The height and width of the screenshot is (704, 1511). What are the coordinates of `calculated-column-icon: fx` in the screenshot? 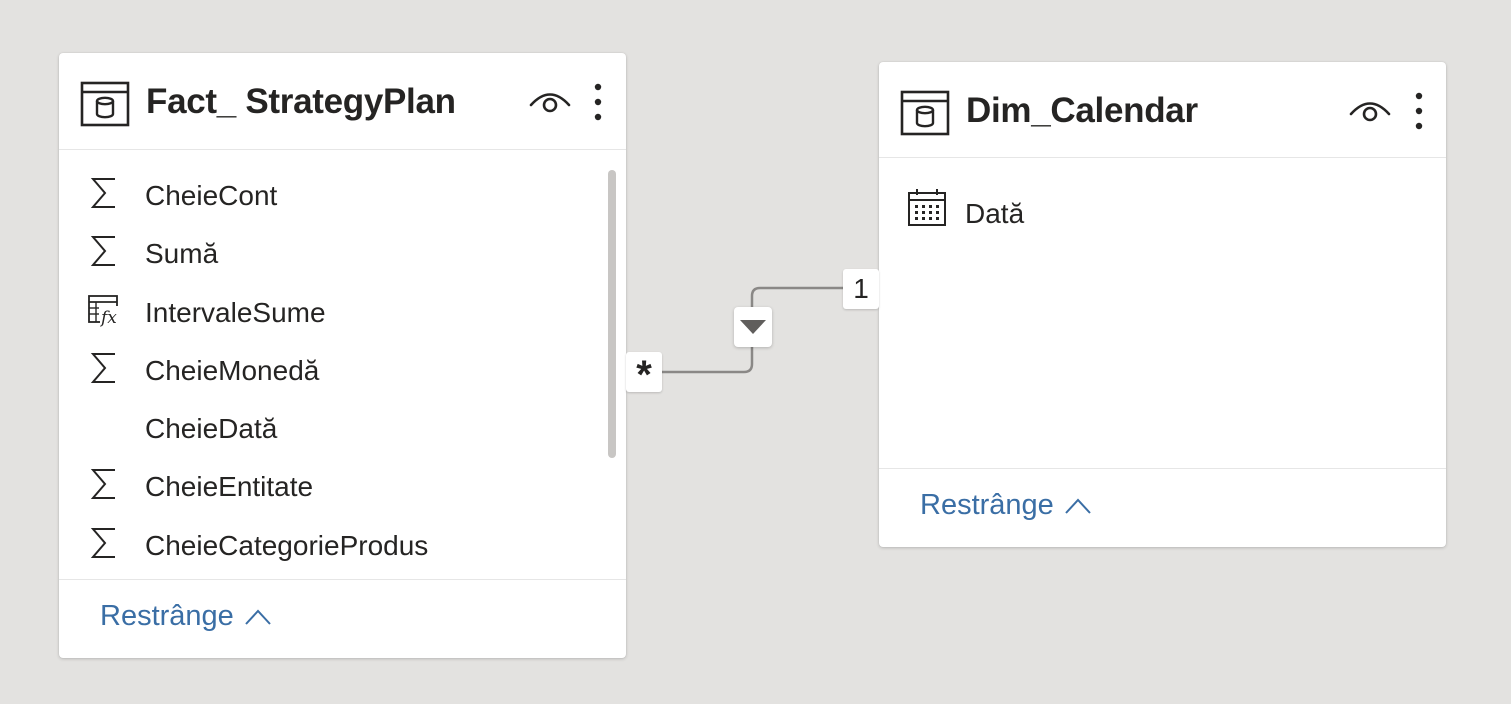 It's located at (105, 311).